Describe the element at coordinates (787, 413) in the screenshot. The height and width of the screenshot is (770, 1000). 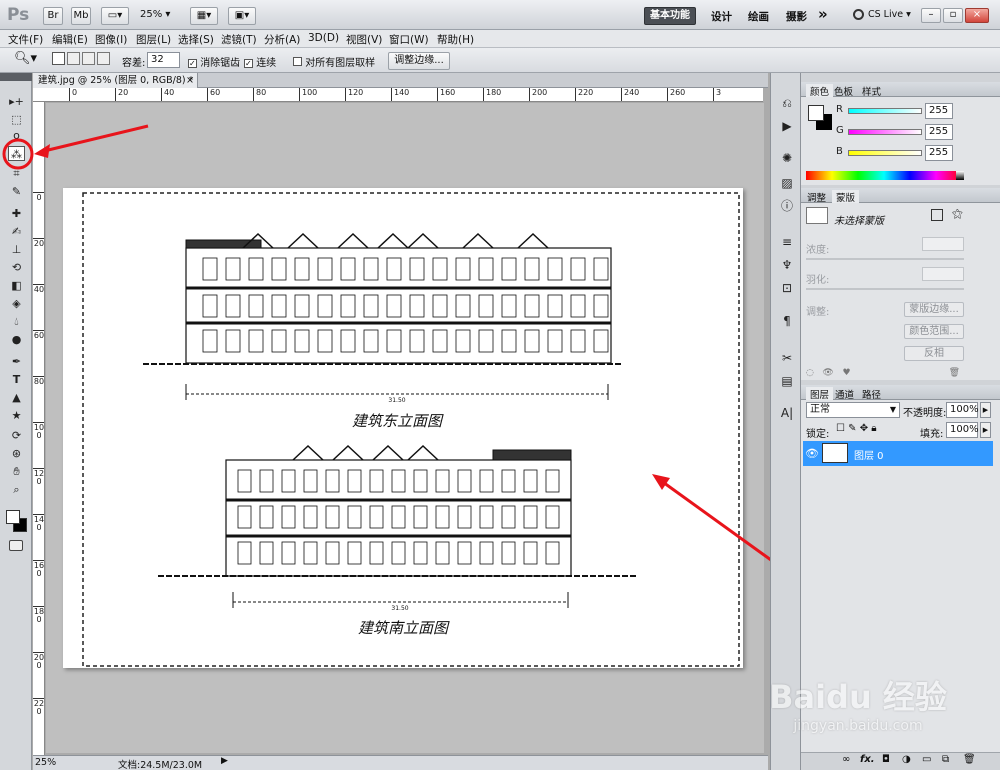
I see `character-panel-icon: A|` at that location.